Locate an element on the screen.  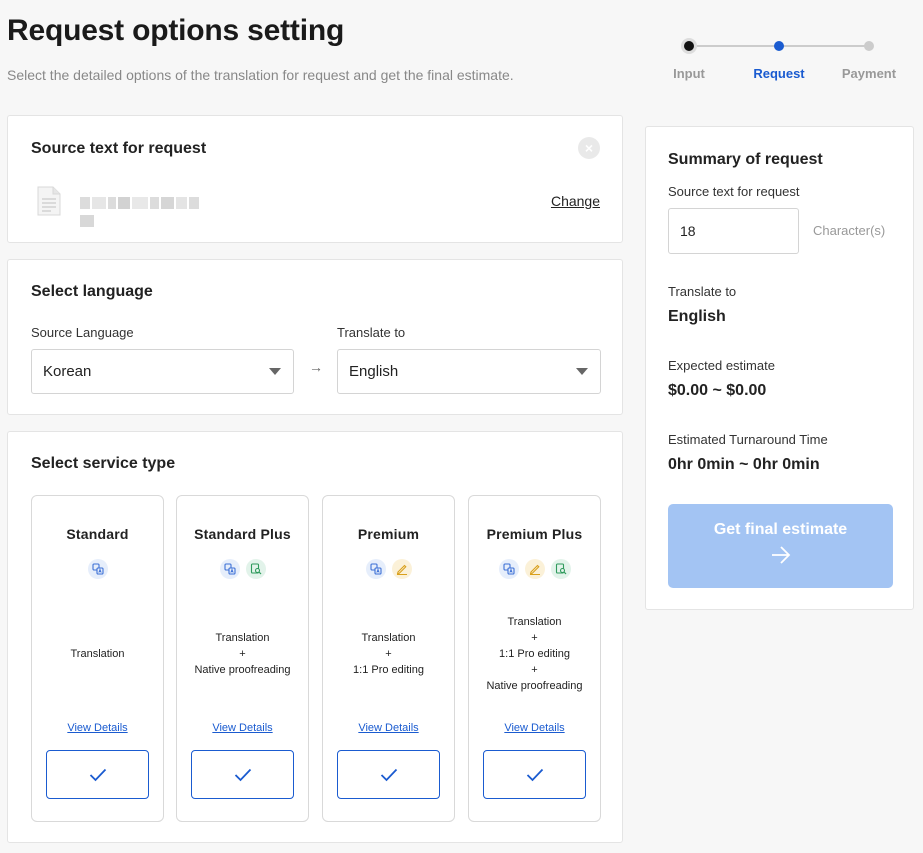
close-icon: × is located at coordinates (589, 148).